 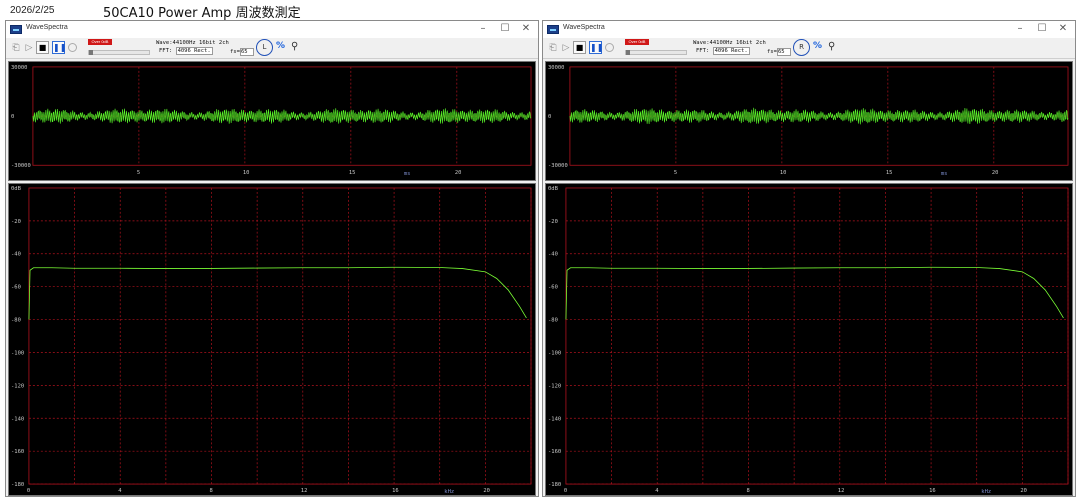 What do you see at coordinates (32, 10) in the screenshot?
I see `document-date: 2026/2/25` at bounding box center [32, 10].